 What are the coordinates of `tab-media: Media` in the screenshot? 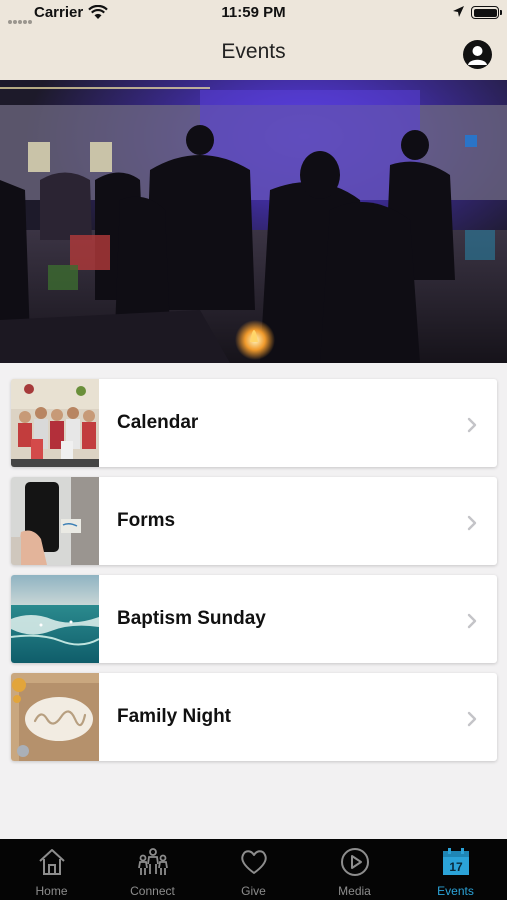 It's located at (354, 869).